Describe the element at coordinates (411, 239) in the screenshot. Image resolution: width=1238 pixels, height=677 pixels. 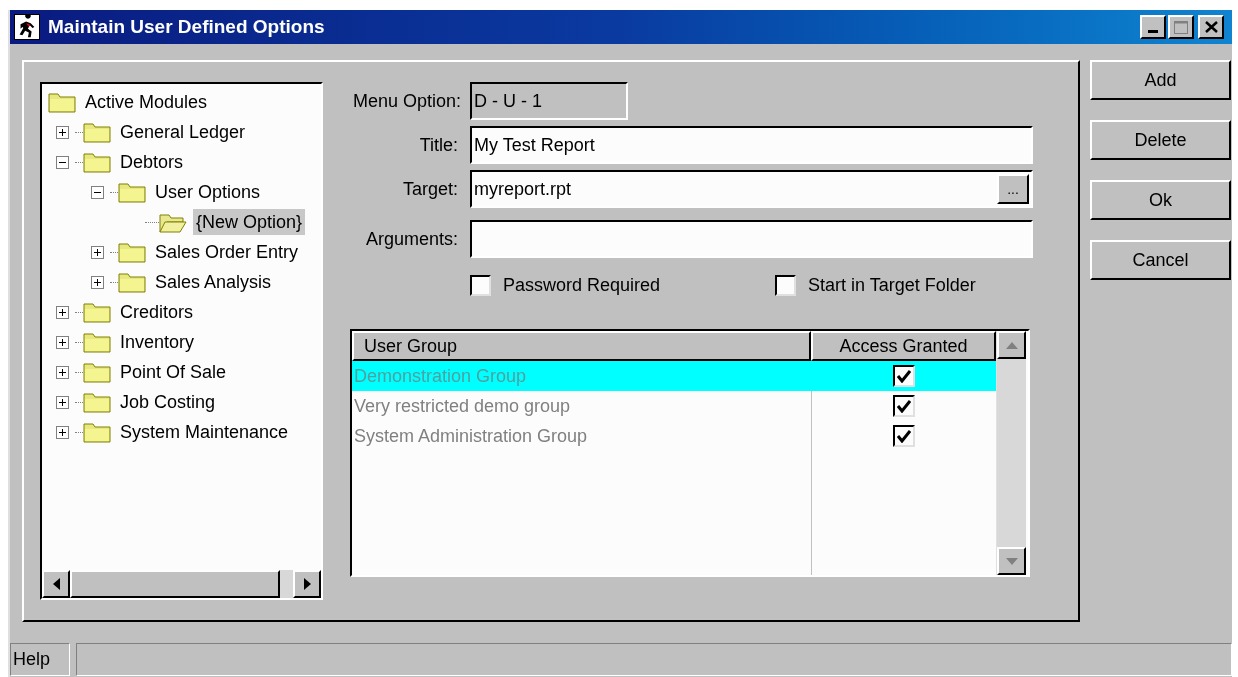
I see `field-label: Arguments:` at that location.